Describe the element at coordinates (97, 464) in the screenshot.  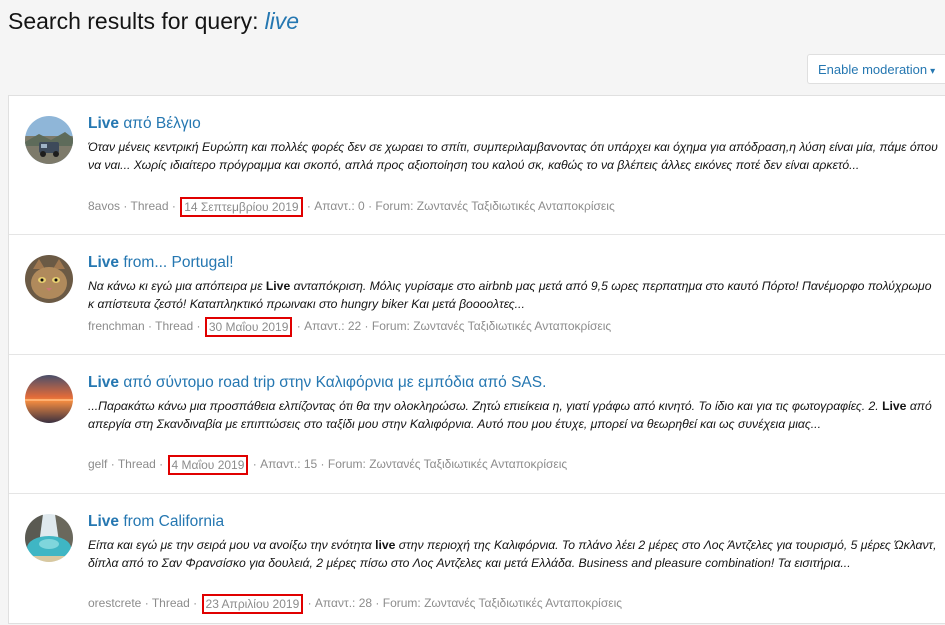
I see `result-author-link: gelf` at that location.